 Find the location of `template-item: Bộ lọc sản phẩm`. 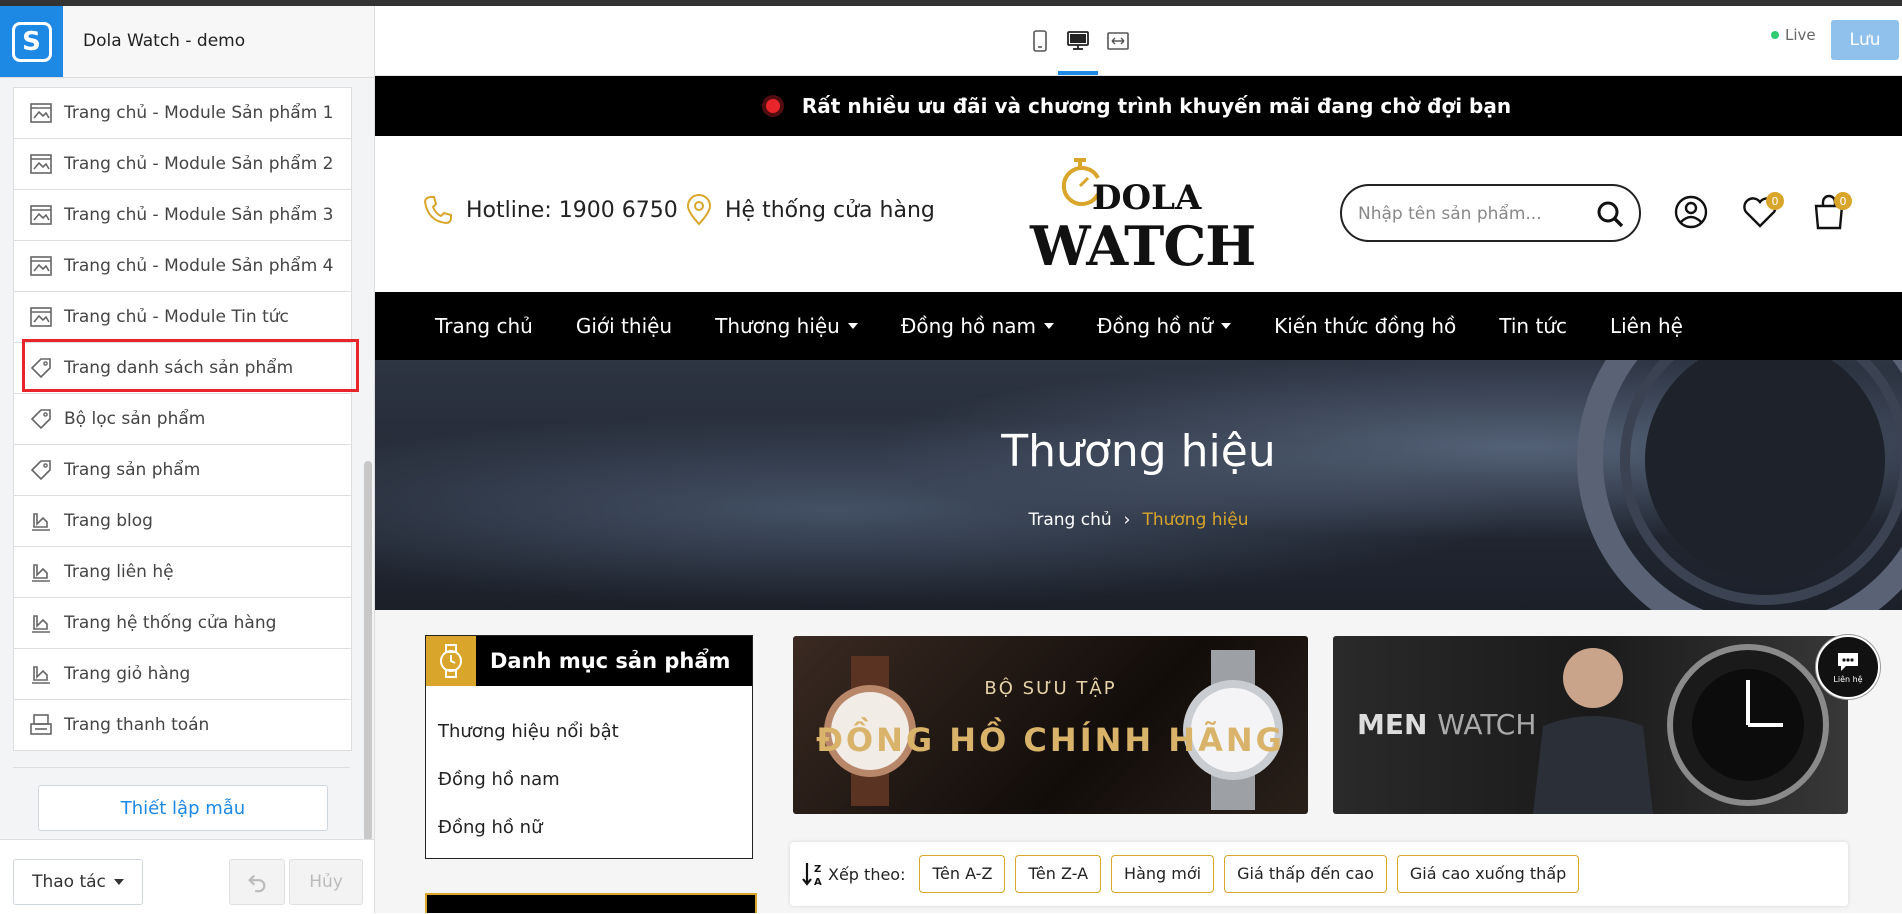

template-item: Bộ lọc sản phẩm is located at coordinates (182, 419).